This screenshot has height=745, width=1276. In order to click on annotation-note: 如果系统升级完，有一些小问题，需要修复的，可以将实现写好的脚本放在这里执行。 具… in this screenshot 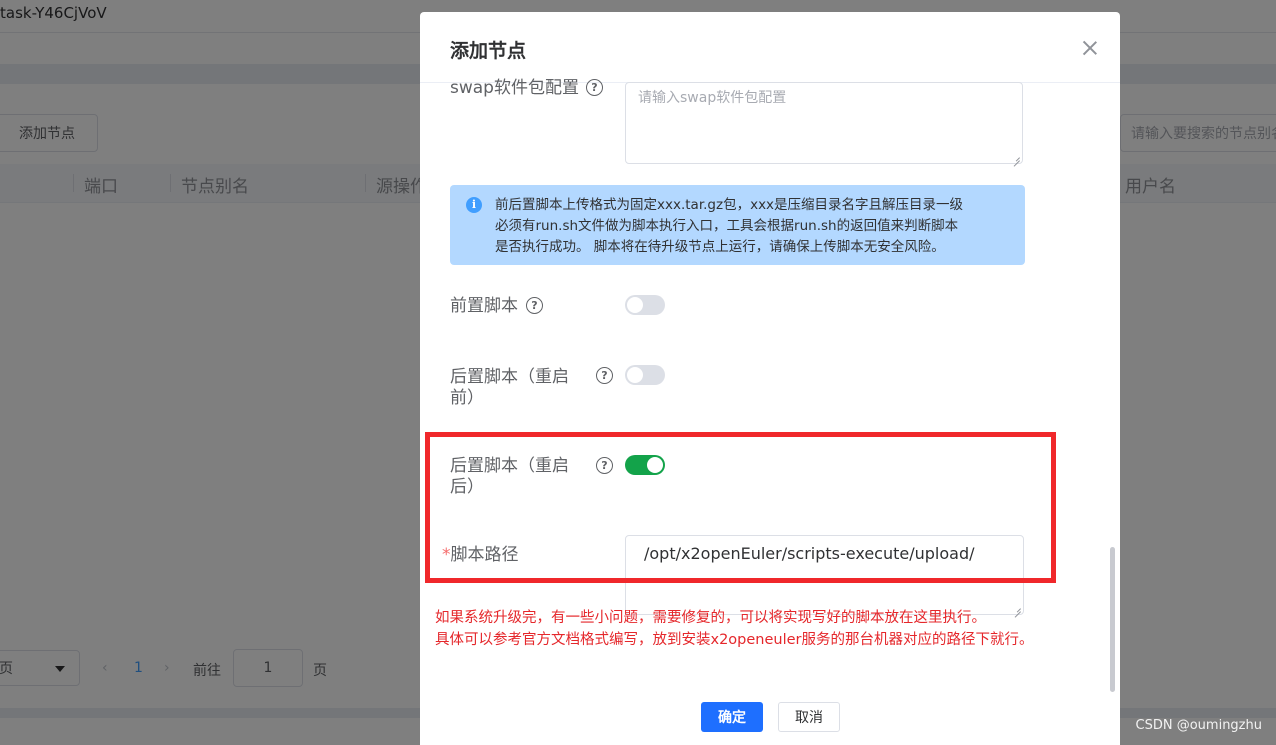, I will do `click(734, 629)`.